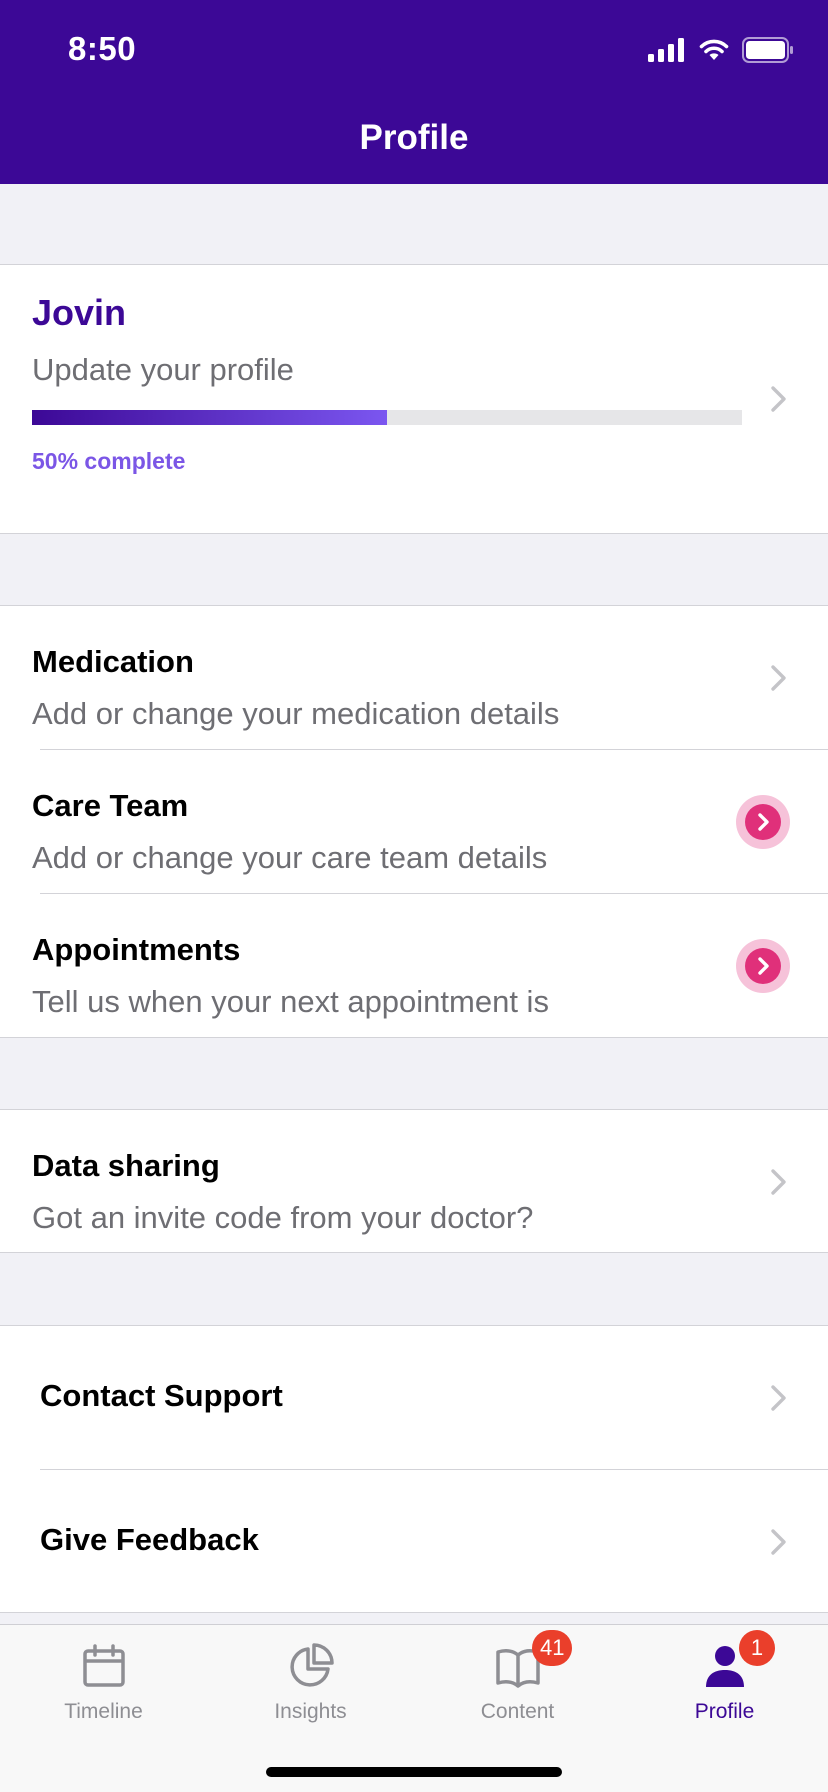 The image size is (828, 1792). Describe the element at coordinates (757, 1648) in the screenshot. I see `profile-badge: 1` at that location.